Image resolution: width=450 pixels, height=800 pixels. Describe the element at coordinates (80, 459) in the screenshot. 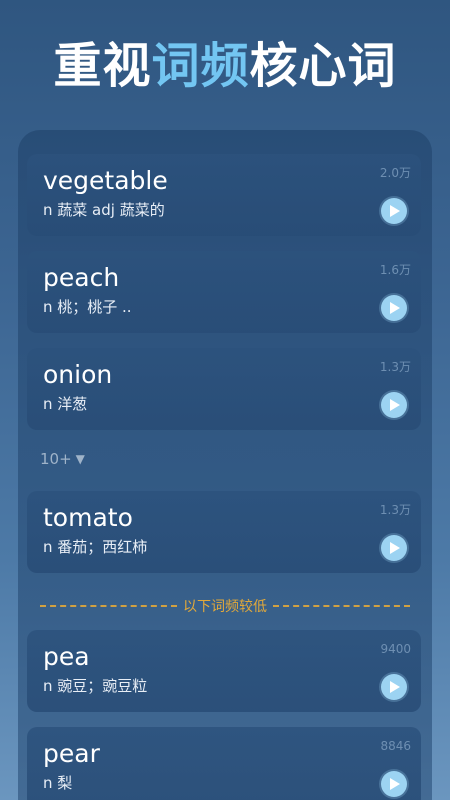

I see `triangle-down-icon: ▼` at that location.